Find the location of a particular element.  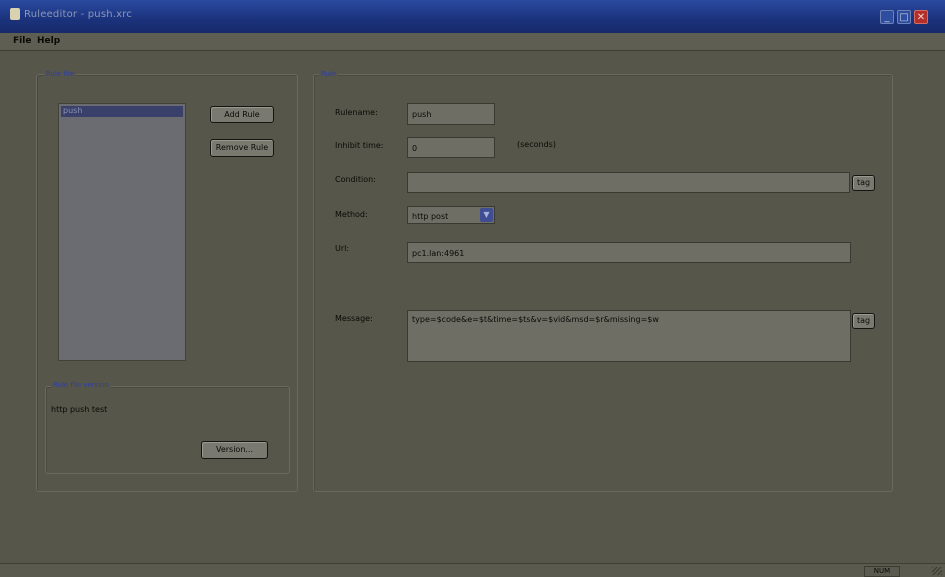

minimize-button: _ is located at coordinates (887, 17).